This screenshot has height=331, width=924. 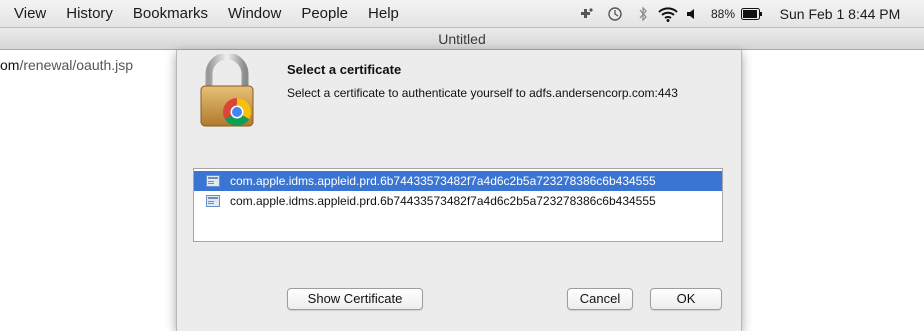 I want to click on battery-percent: 88%, so click(x=723, y=14).